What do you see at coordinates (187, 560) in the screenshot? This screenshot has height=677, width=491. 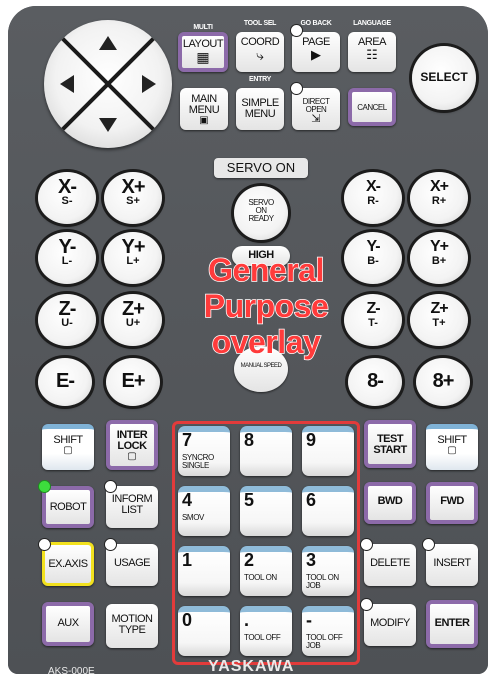 I see `numpad-digit: 1` at bounding box center [187, 560].